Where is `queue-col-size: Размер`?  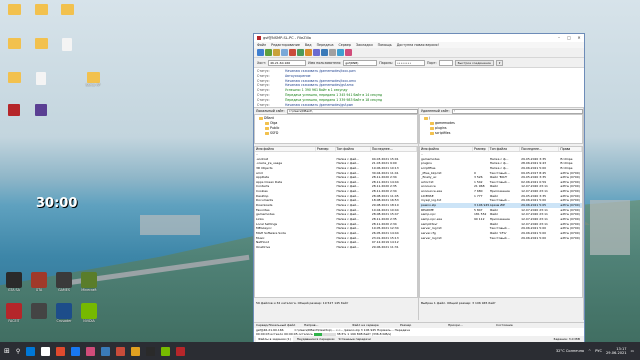 queue-col-size: Размер is located at coordinates (422, 325).